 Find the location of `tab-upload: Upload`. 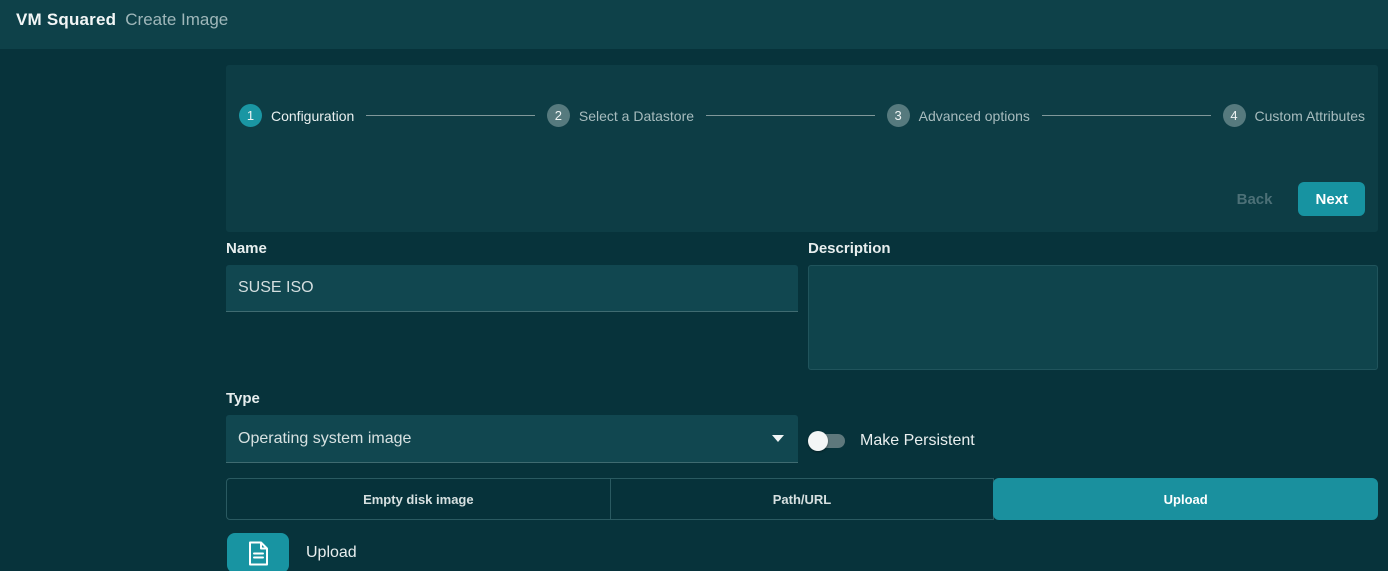

tab-upload: Upload is located at coordinates (1186, 499).